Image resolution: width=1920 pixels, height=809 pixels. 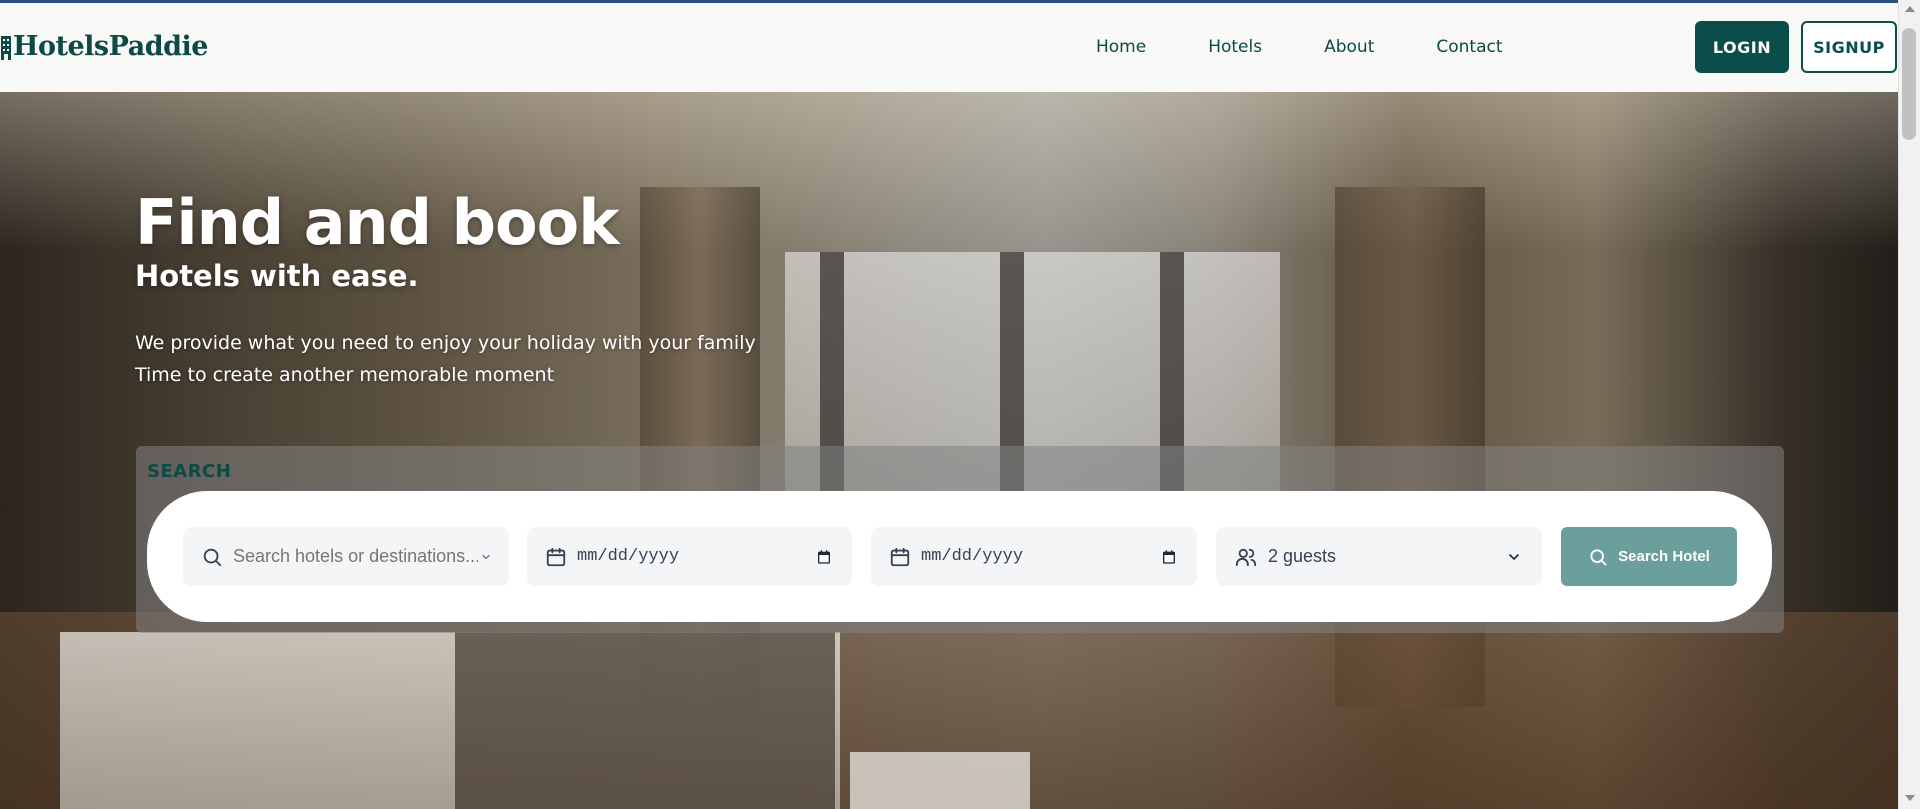 What do you see at coordinates (1299, 47) in the screenshot?
I see `main-nav: Home Hotels About Contact` at bounding box center [1299, 47].